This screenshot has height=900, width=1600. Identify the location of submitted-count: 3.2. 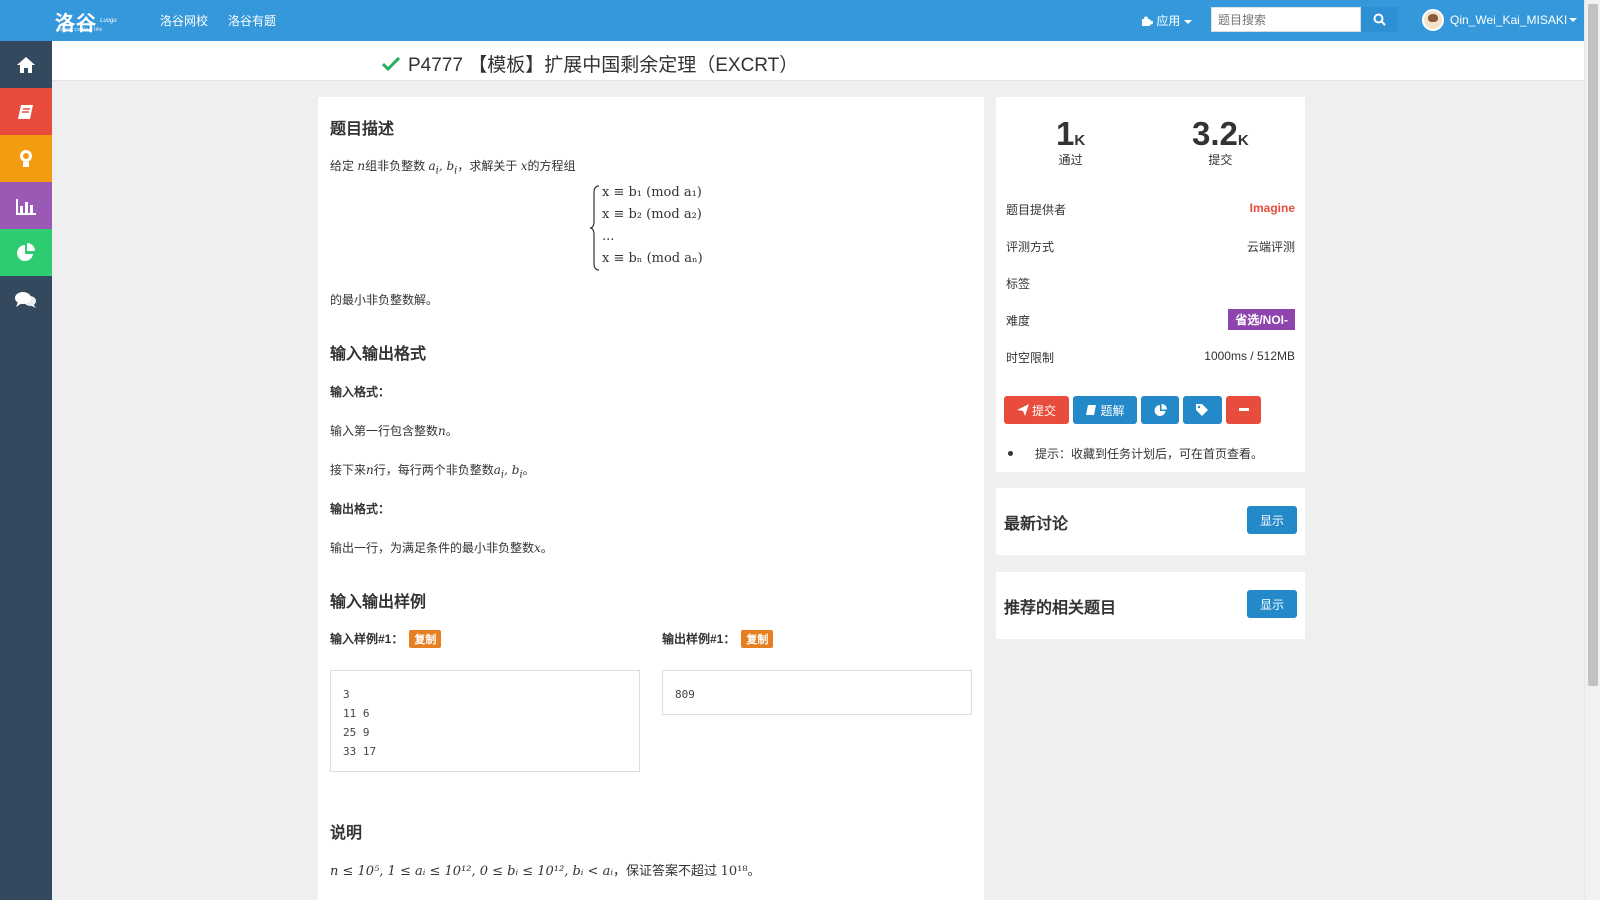
(1215, 133).